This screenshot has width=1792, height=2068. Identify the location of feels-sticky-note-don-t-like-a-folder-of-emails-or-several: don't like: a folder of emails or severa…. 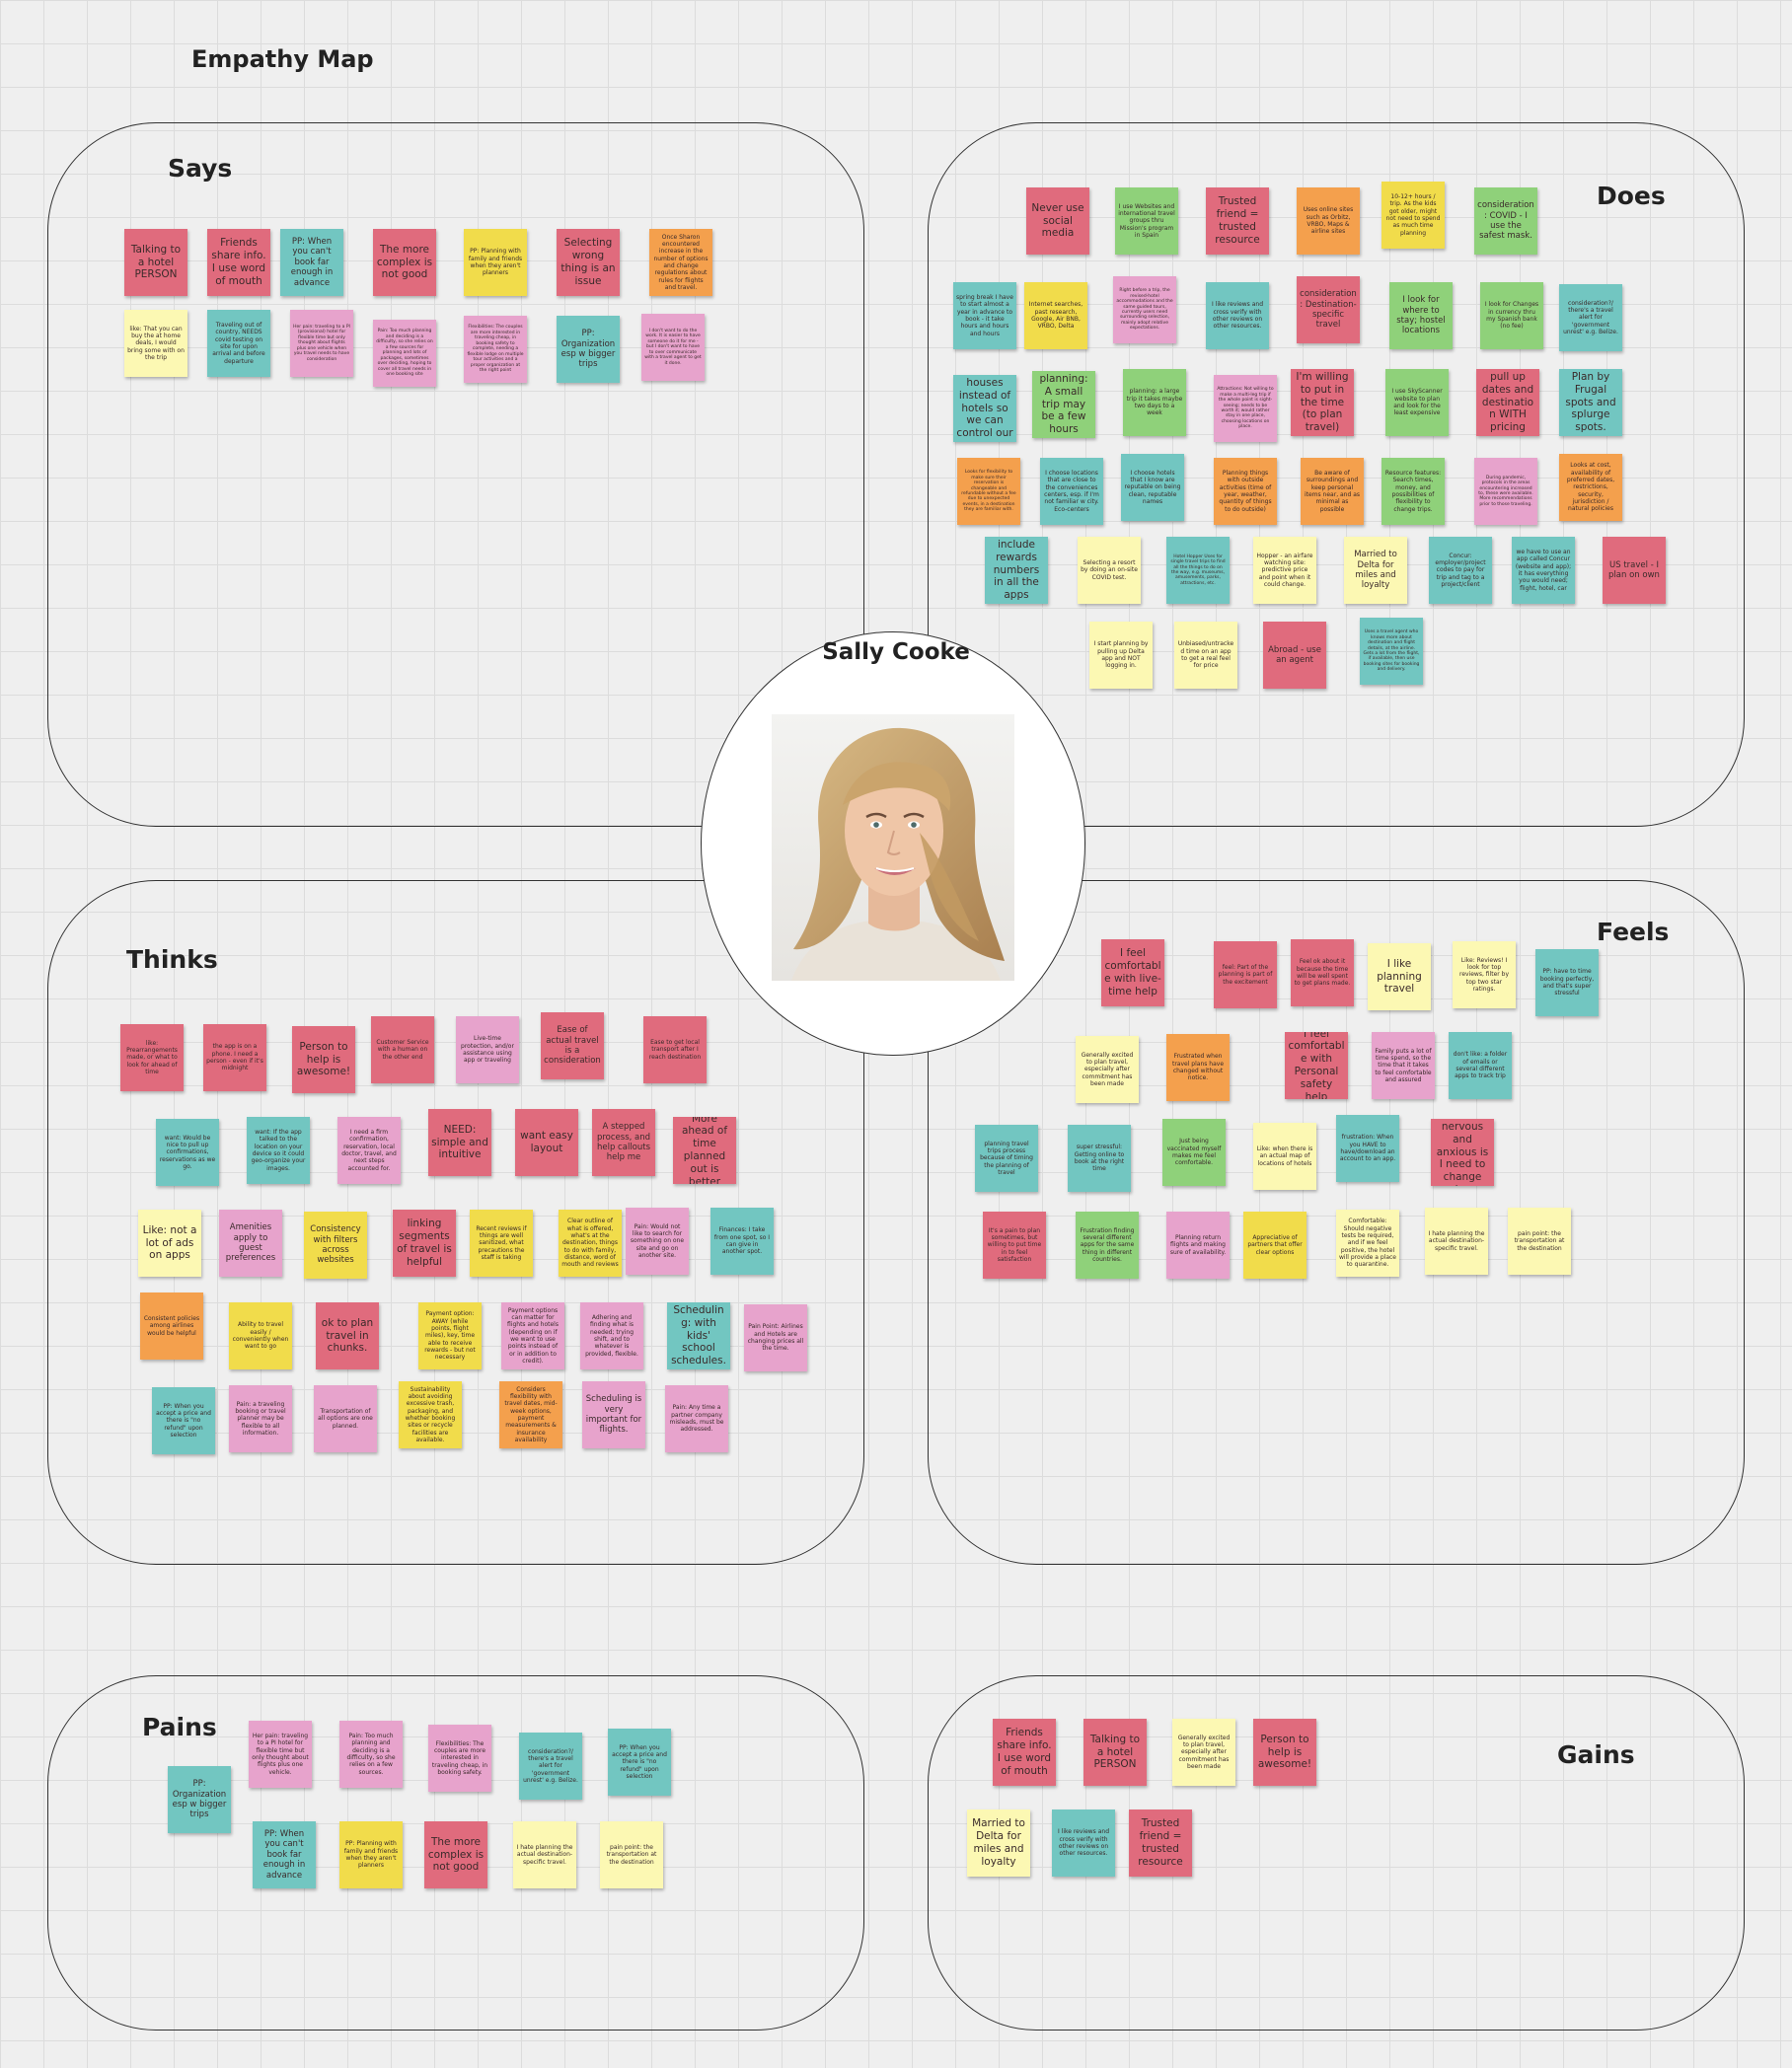
(1480, 1065).